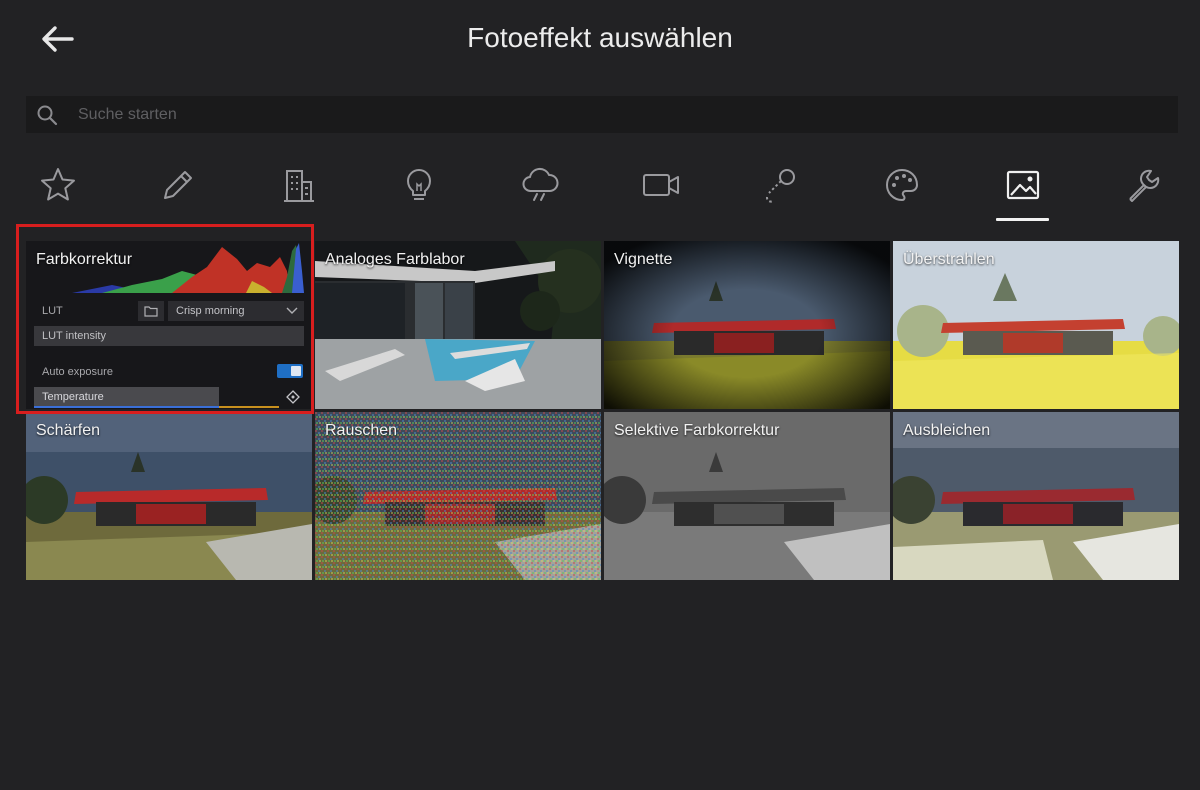 This screenshot has width=1200, height=790. Describe the element at coordinates (902, 185) in the screenshot. I see `palette-icon` at that location.